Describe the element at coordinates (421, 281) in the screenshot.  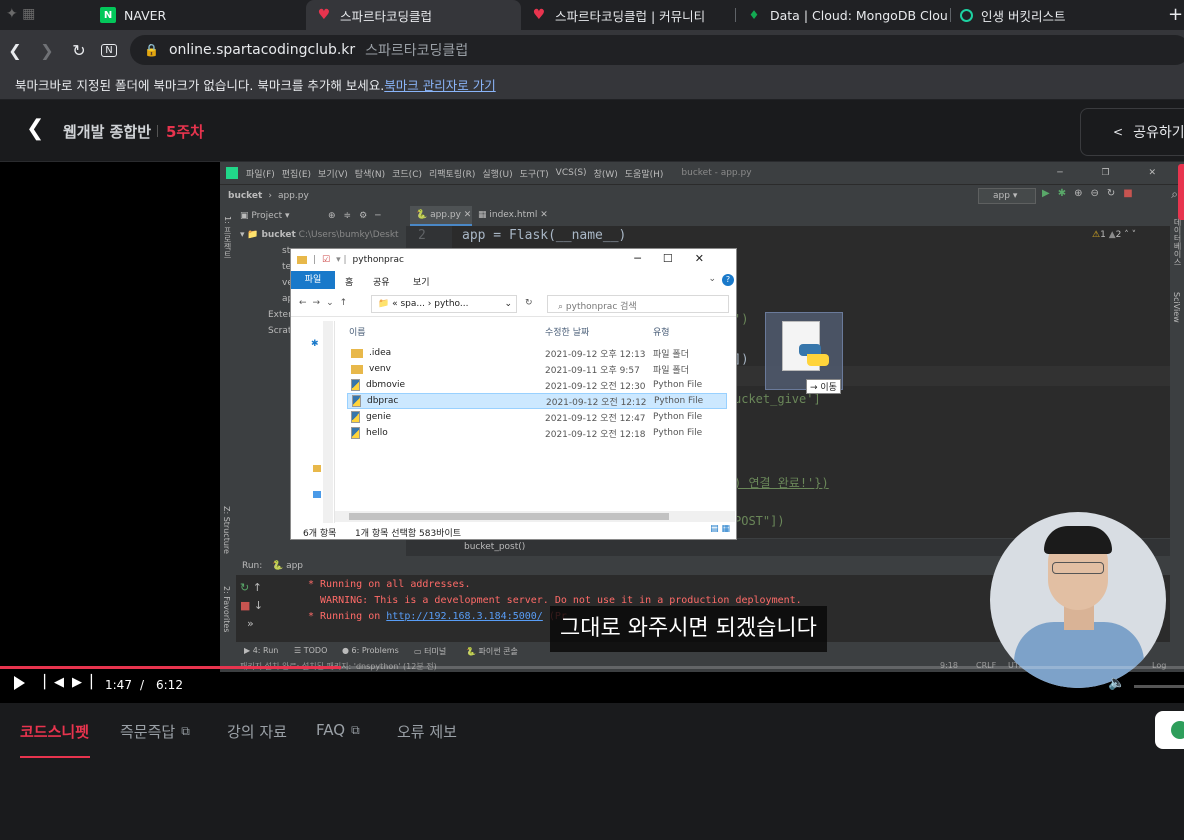
I see `ribbon-tab-view: 보기` at that location.